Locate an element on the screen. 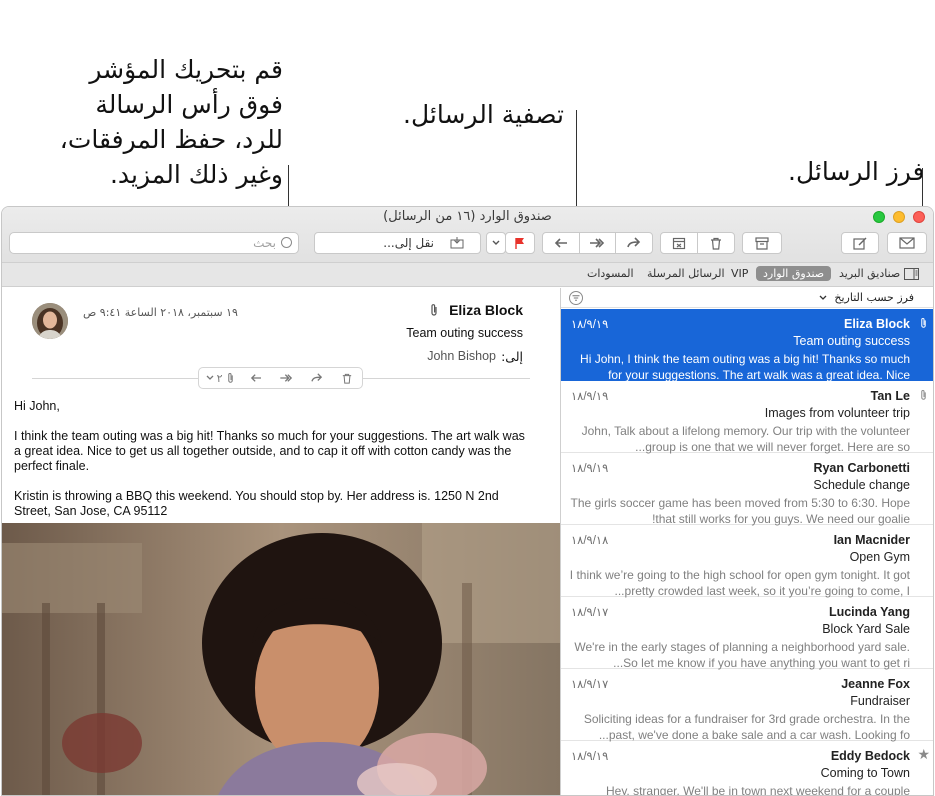 This screenshot has width=935, height=796. forward-button is located at coordinates (634, 243).